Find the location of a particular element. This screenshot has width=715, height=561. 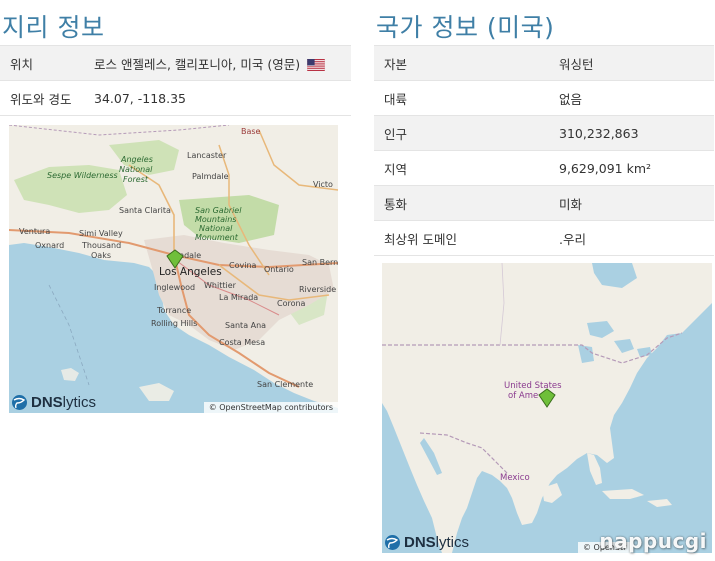

table-row: 최상위 도메인 .우리 is located at coordinates (544, 238).